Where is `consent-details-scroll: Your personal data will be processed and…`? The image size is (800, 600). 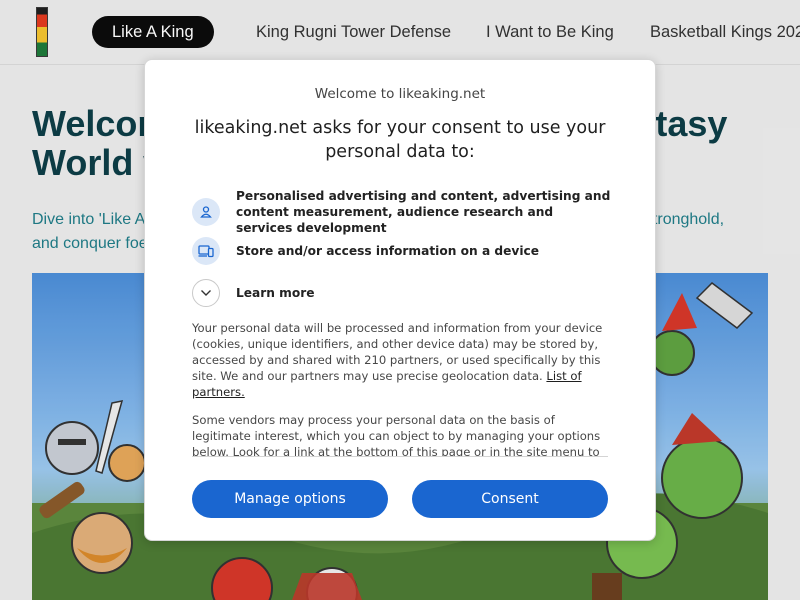 consent-details-scroll: Your personal data will be processed and… is located at coordinates (400, 388).